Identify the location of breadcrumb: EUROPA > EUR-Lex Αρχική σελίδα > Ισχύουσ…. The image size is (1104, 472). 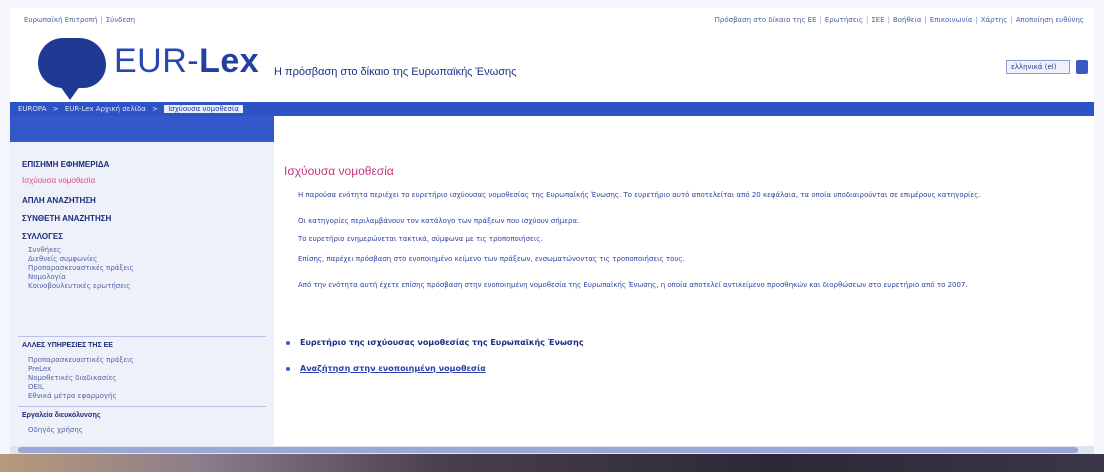
(552, 109).